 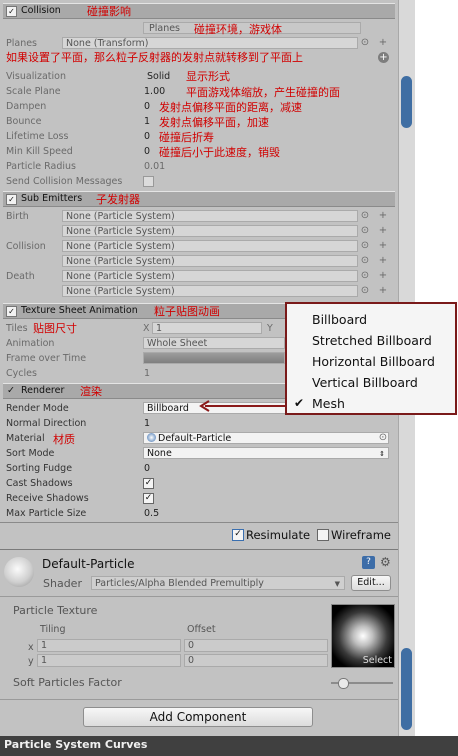 What do you see at coordinates (147, 106) in the screenshot?
I see `dampen-value: 0` at bounding box center [147, 106].